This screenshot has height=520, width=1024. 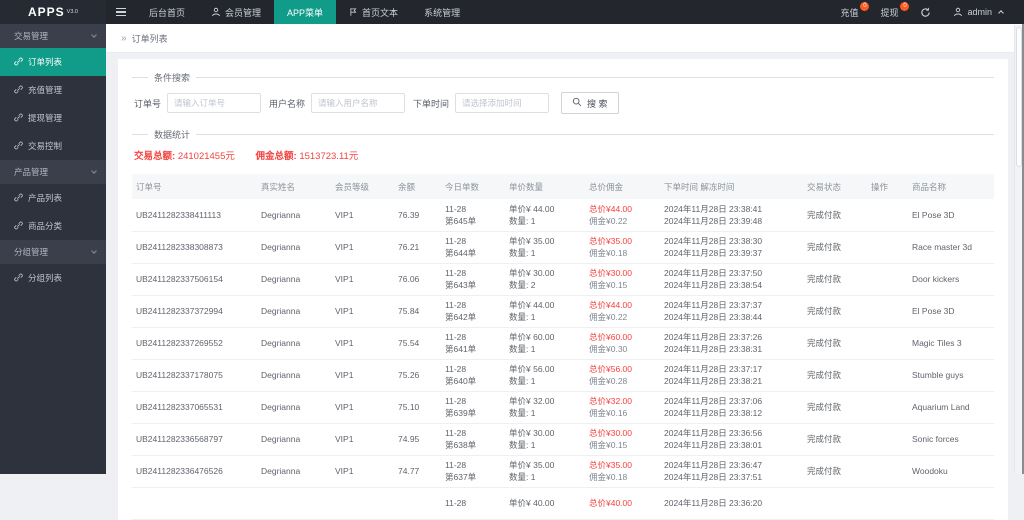 I want to click on breadcrumb: » 订单列表, so click(x=565, y=38).